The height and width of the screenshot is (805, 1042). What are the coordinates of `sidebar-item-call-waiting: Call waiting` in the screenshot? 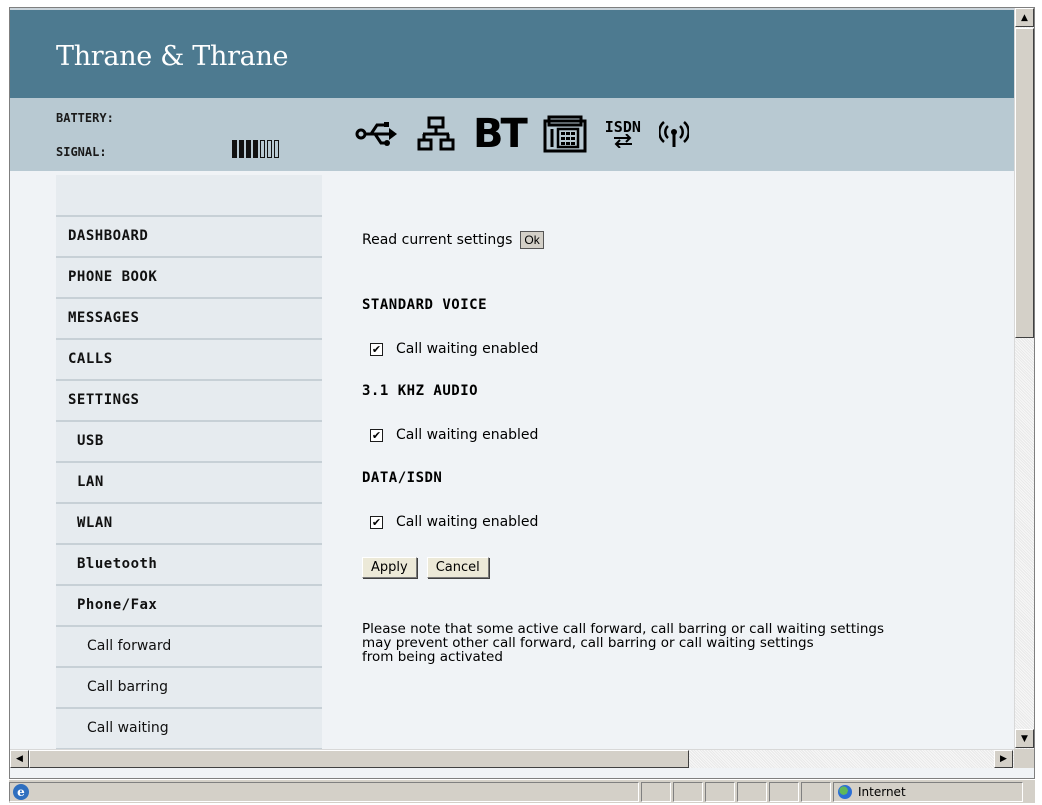 It's located at (189, 729).